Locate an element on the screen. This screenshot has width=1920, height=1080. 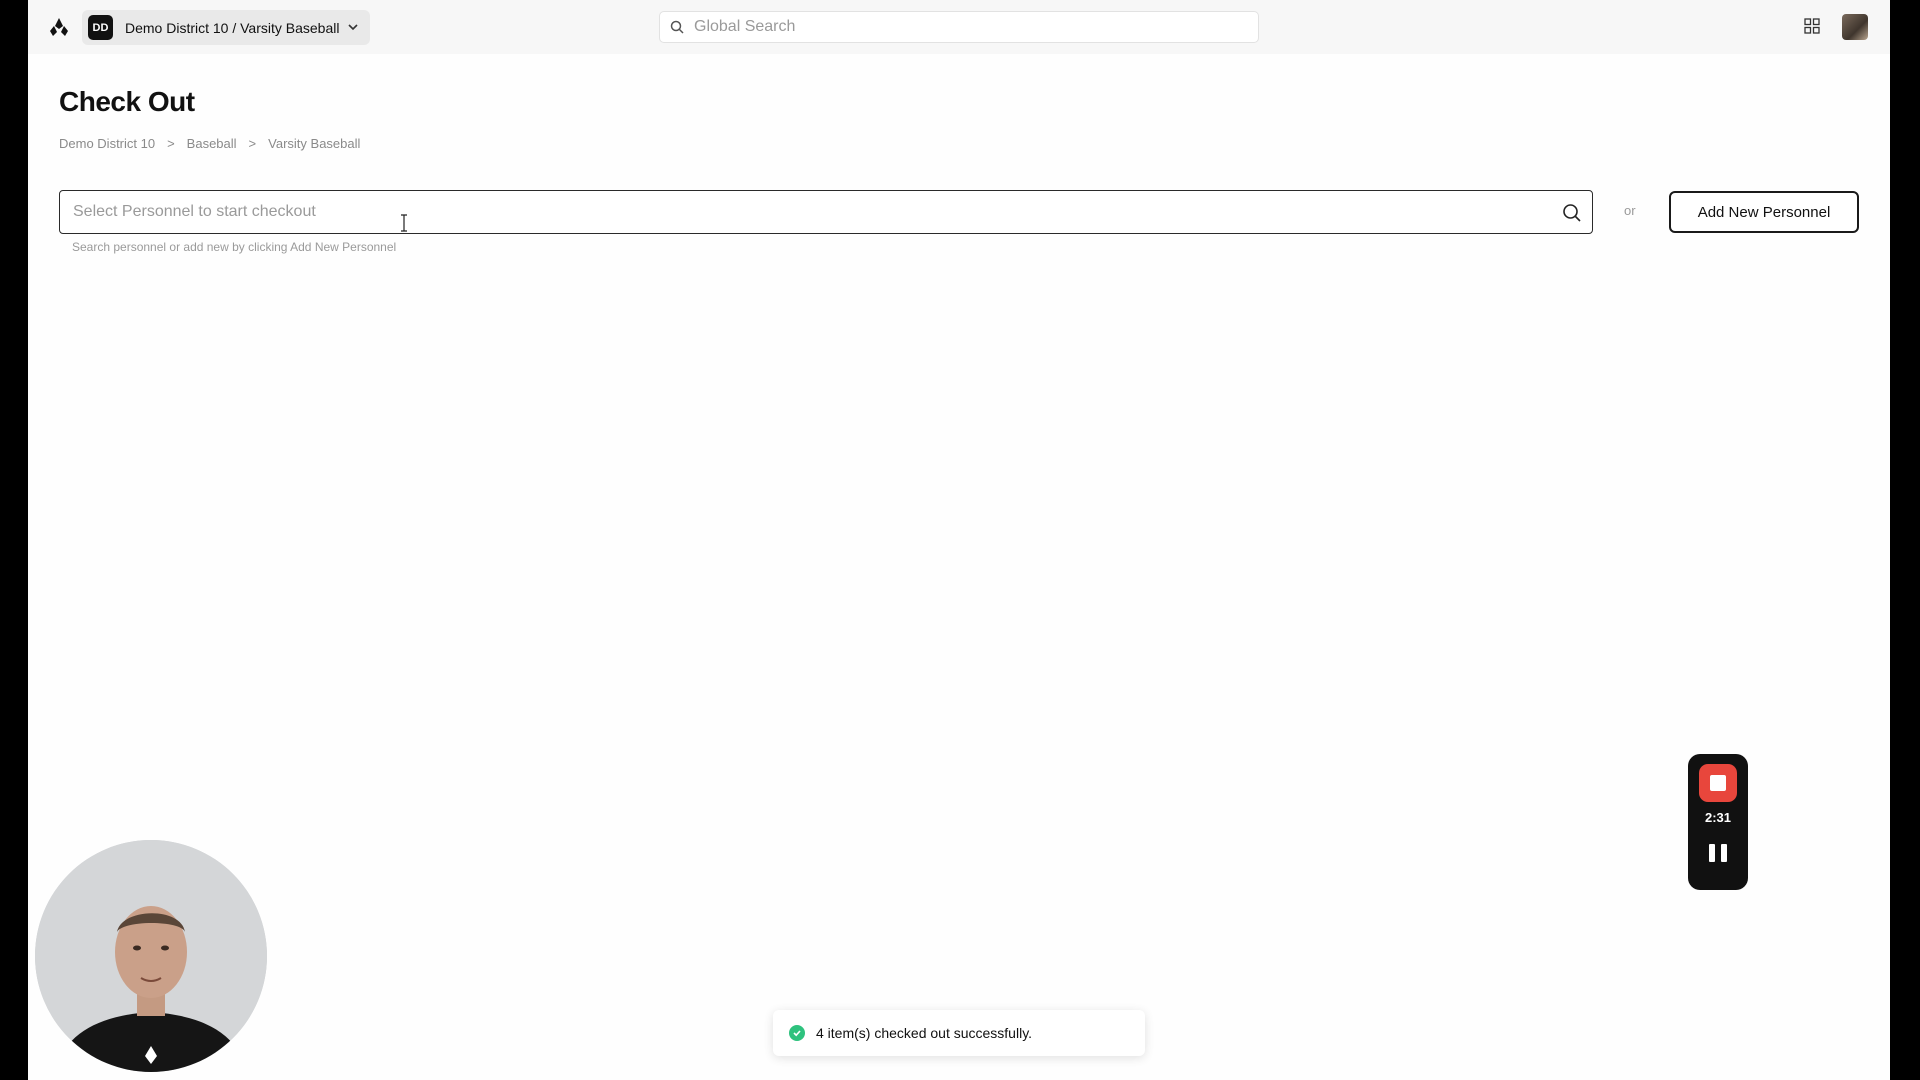
global-search-input is located at coordinates (964, 27).